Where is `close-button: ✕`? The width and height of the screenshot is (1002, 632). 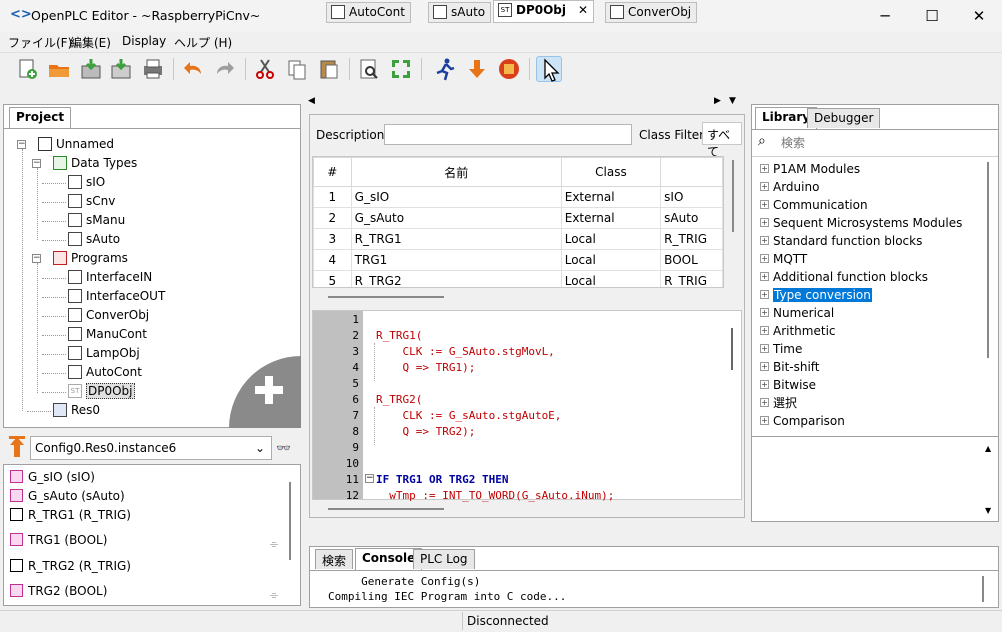 close-button: ✕ is located at coordinates (979, 16).